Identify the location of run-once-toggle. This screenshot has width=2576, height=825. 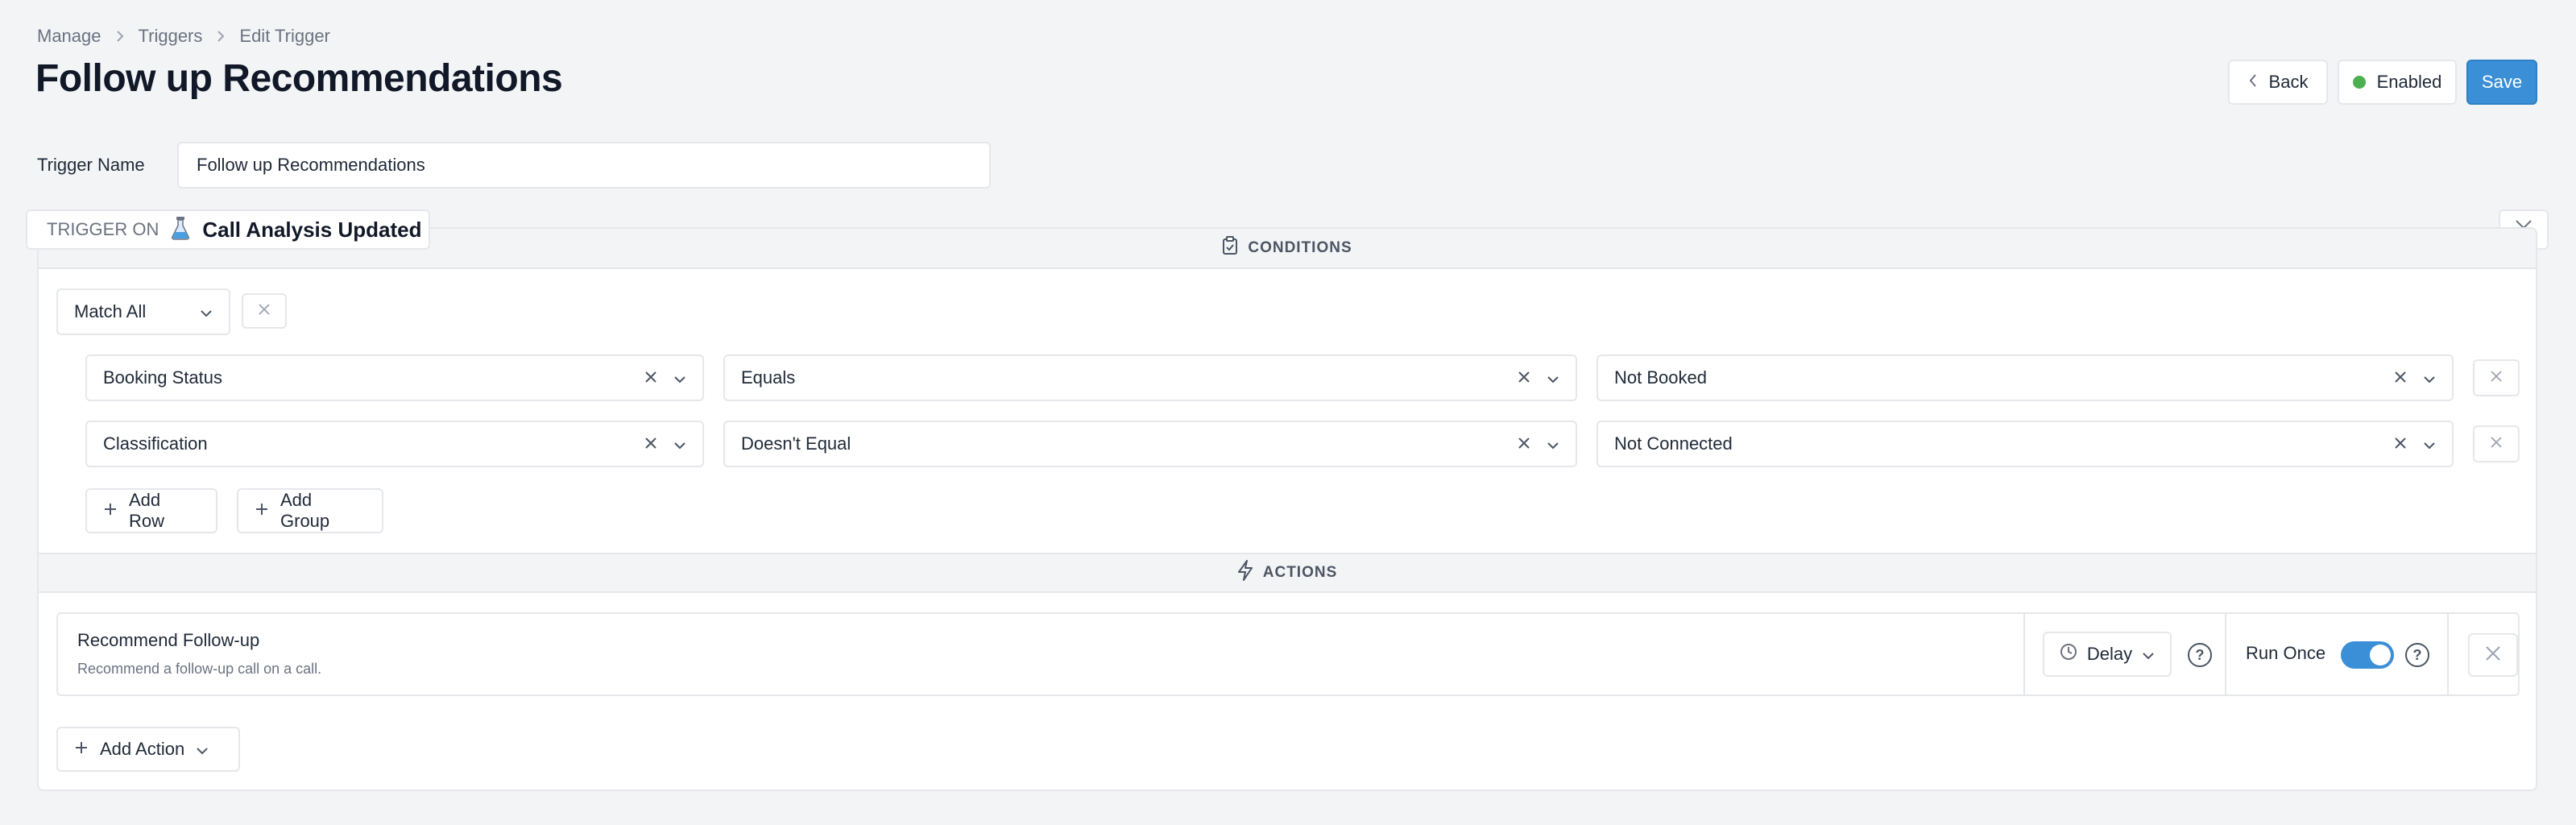
(2367, 655).